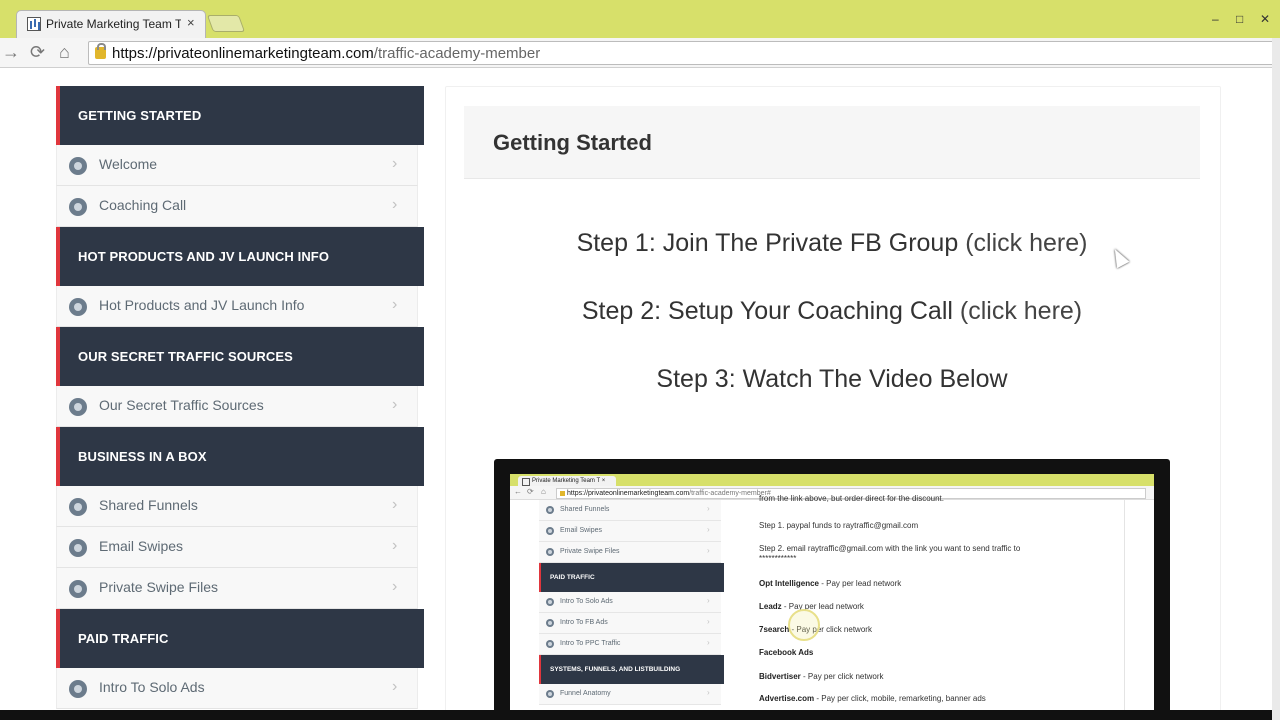 The height and width of the screenshot is (720, 1280). I want to click on video-sidebar-item: Email Swipes ›, so click(630, 531).